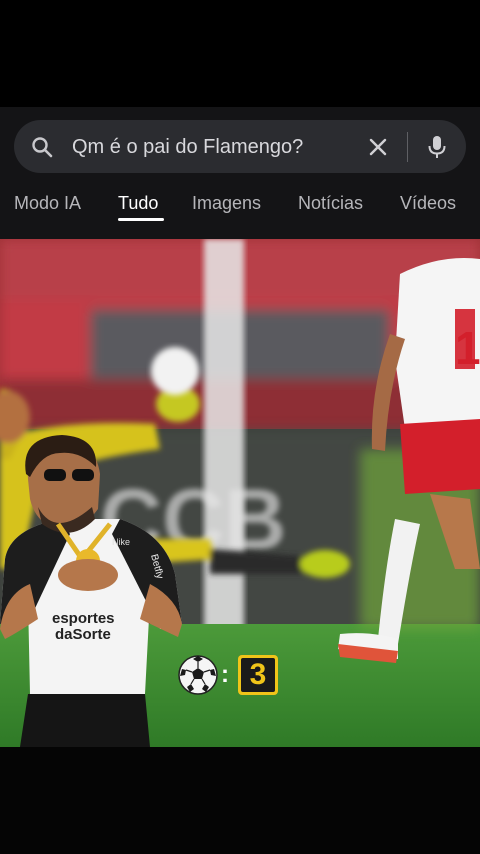 Image resolution: width=480 pixels, height=854 pixels. What do you see at coordinates (138, 203) in the screenshot?
I see `tab-tudo: Tudo` at bounding box center [138, 203].